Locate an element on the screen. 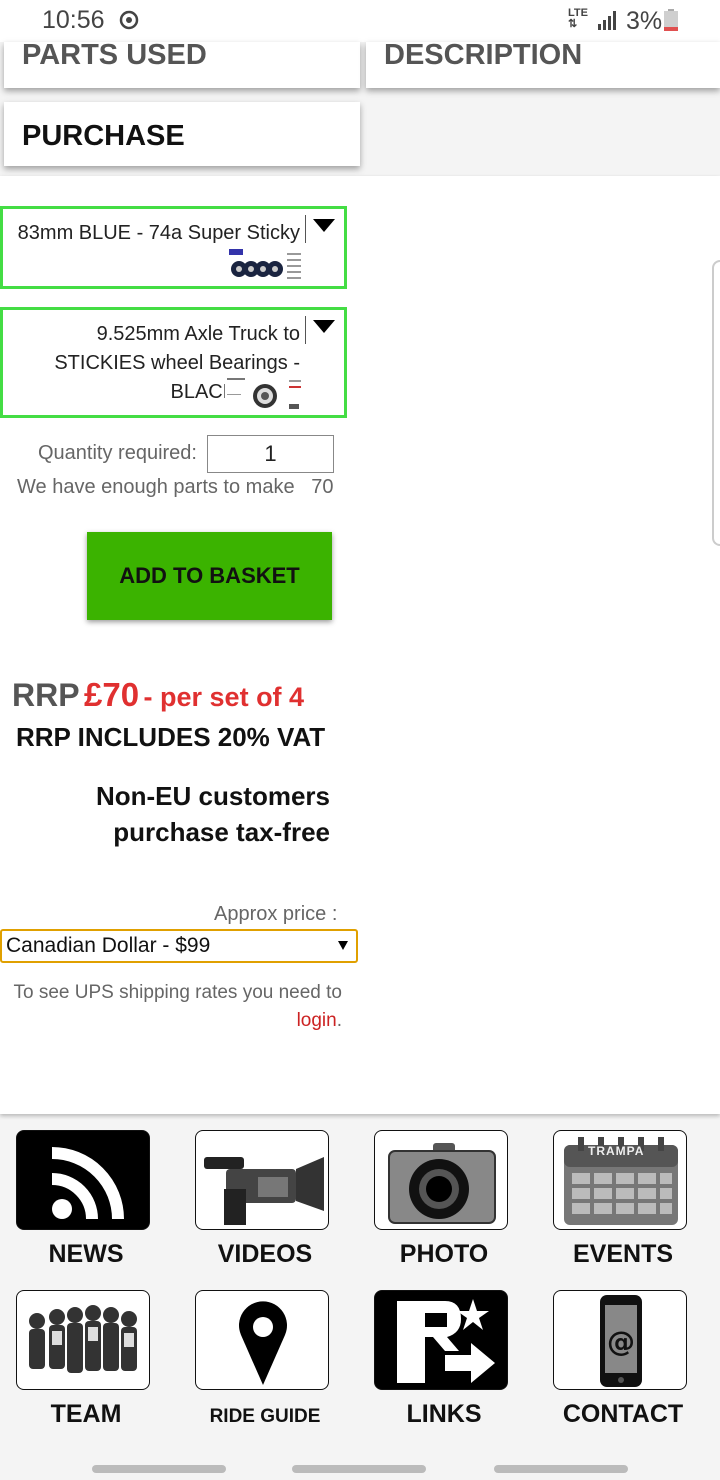  rrp-price-line: RRP £70 - per set of 4 is located at coordinates (158, 695).